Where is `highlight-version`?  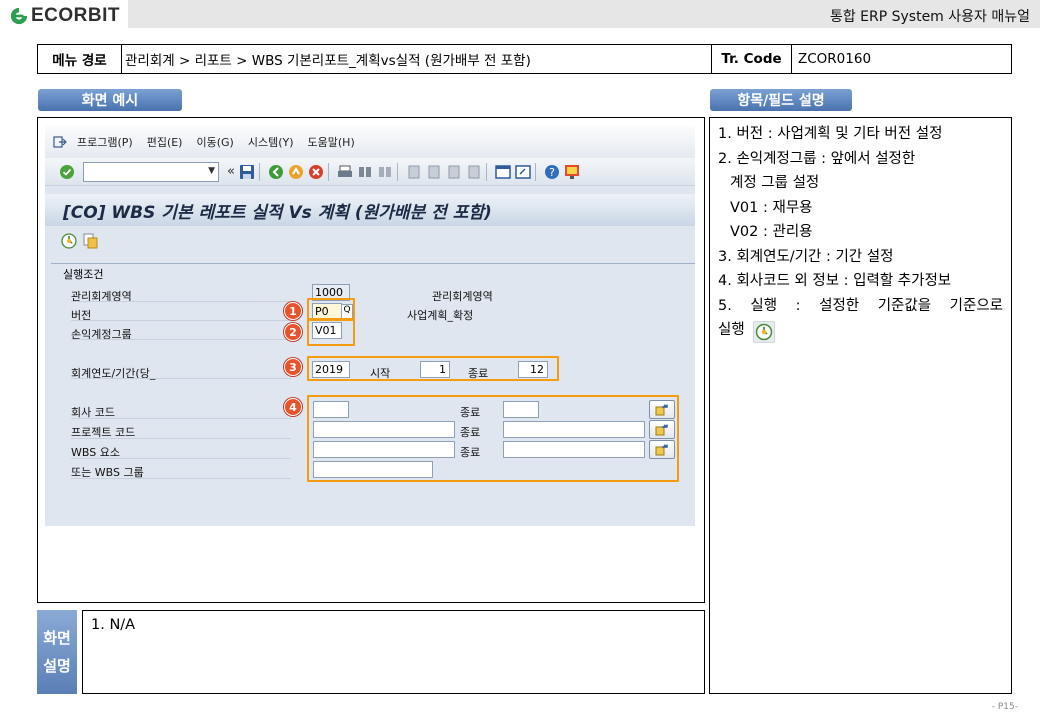 highlight-version is located at coordinates (331, 309).